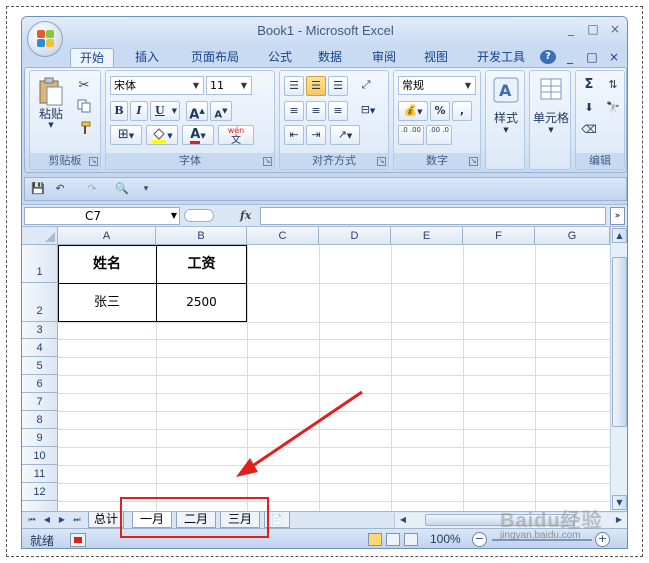  I want to click on comma-button: ,, so click(462, 111).